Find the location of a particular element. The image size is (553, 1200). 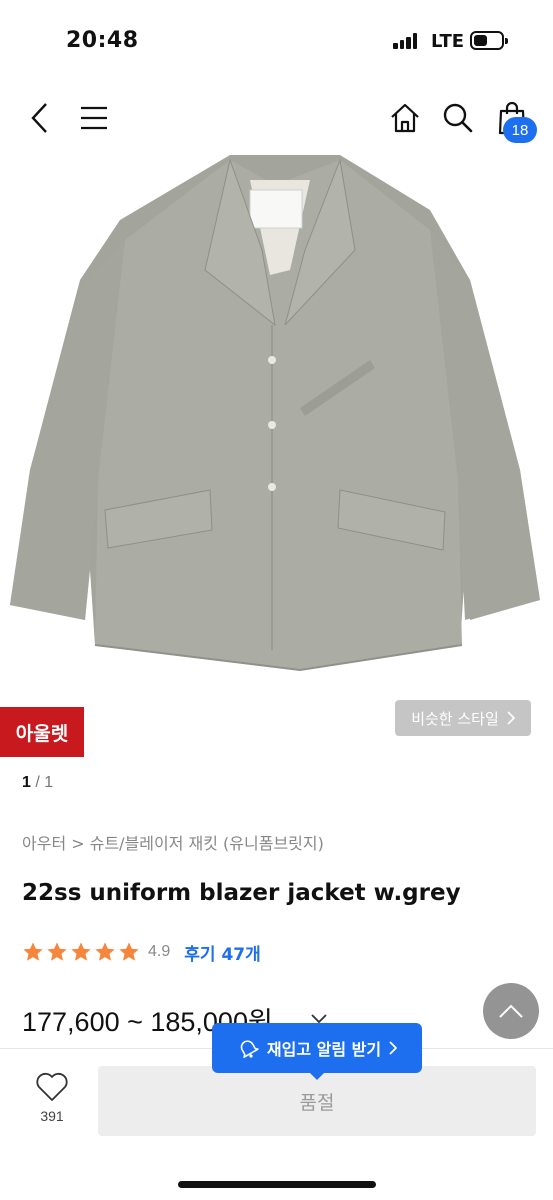

back-button is located at coordinates (40, 118).